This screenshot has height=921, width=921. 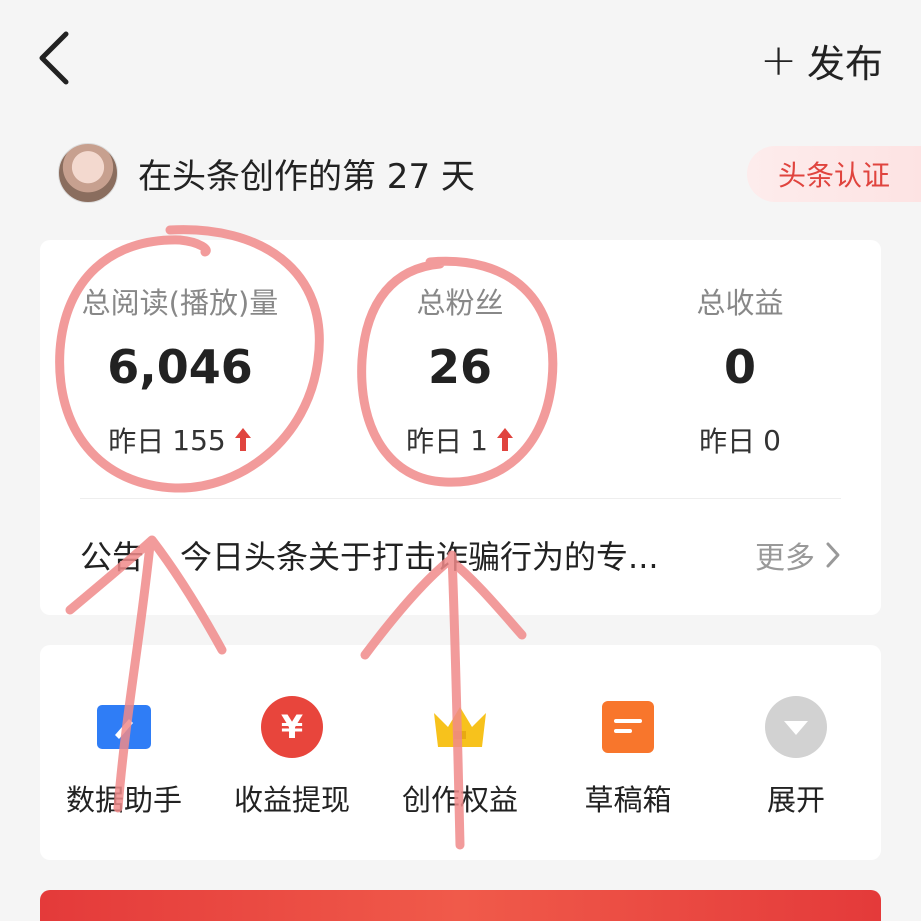 I want to click on stat-value: 6,046, so click(x=180, y=367).